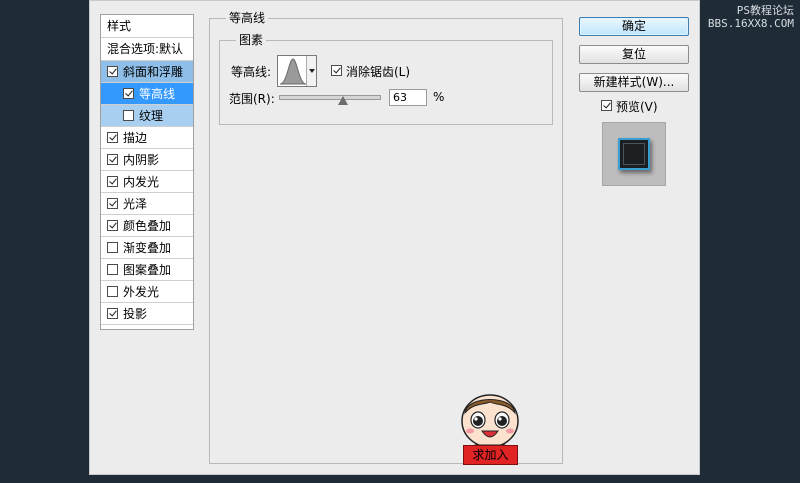  Describe the element at coordinates (112, 313) in the screenshot. I see `drop-shadow-checkbox` at that location.